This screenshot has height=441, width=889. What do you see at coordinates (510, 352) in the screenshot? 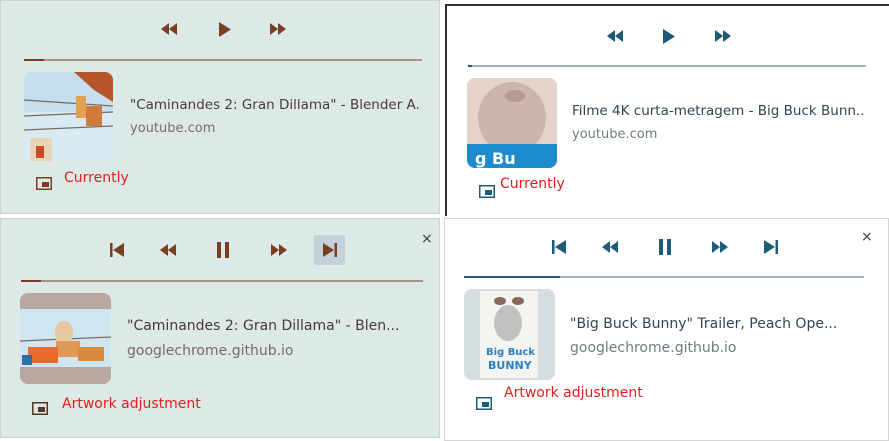
I see `svg-text: Big Buck` at bounding box center [510, 352].